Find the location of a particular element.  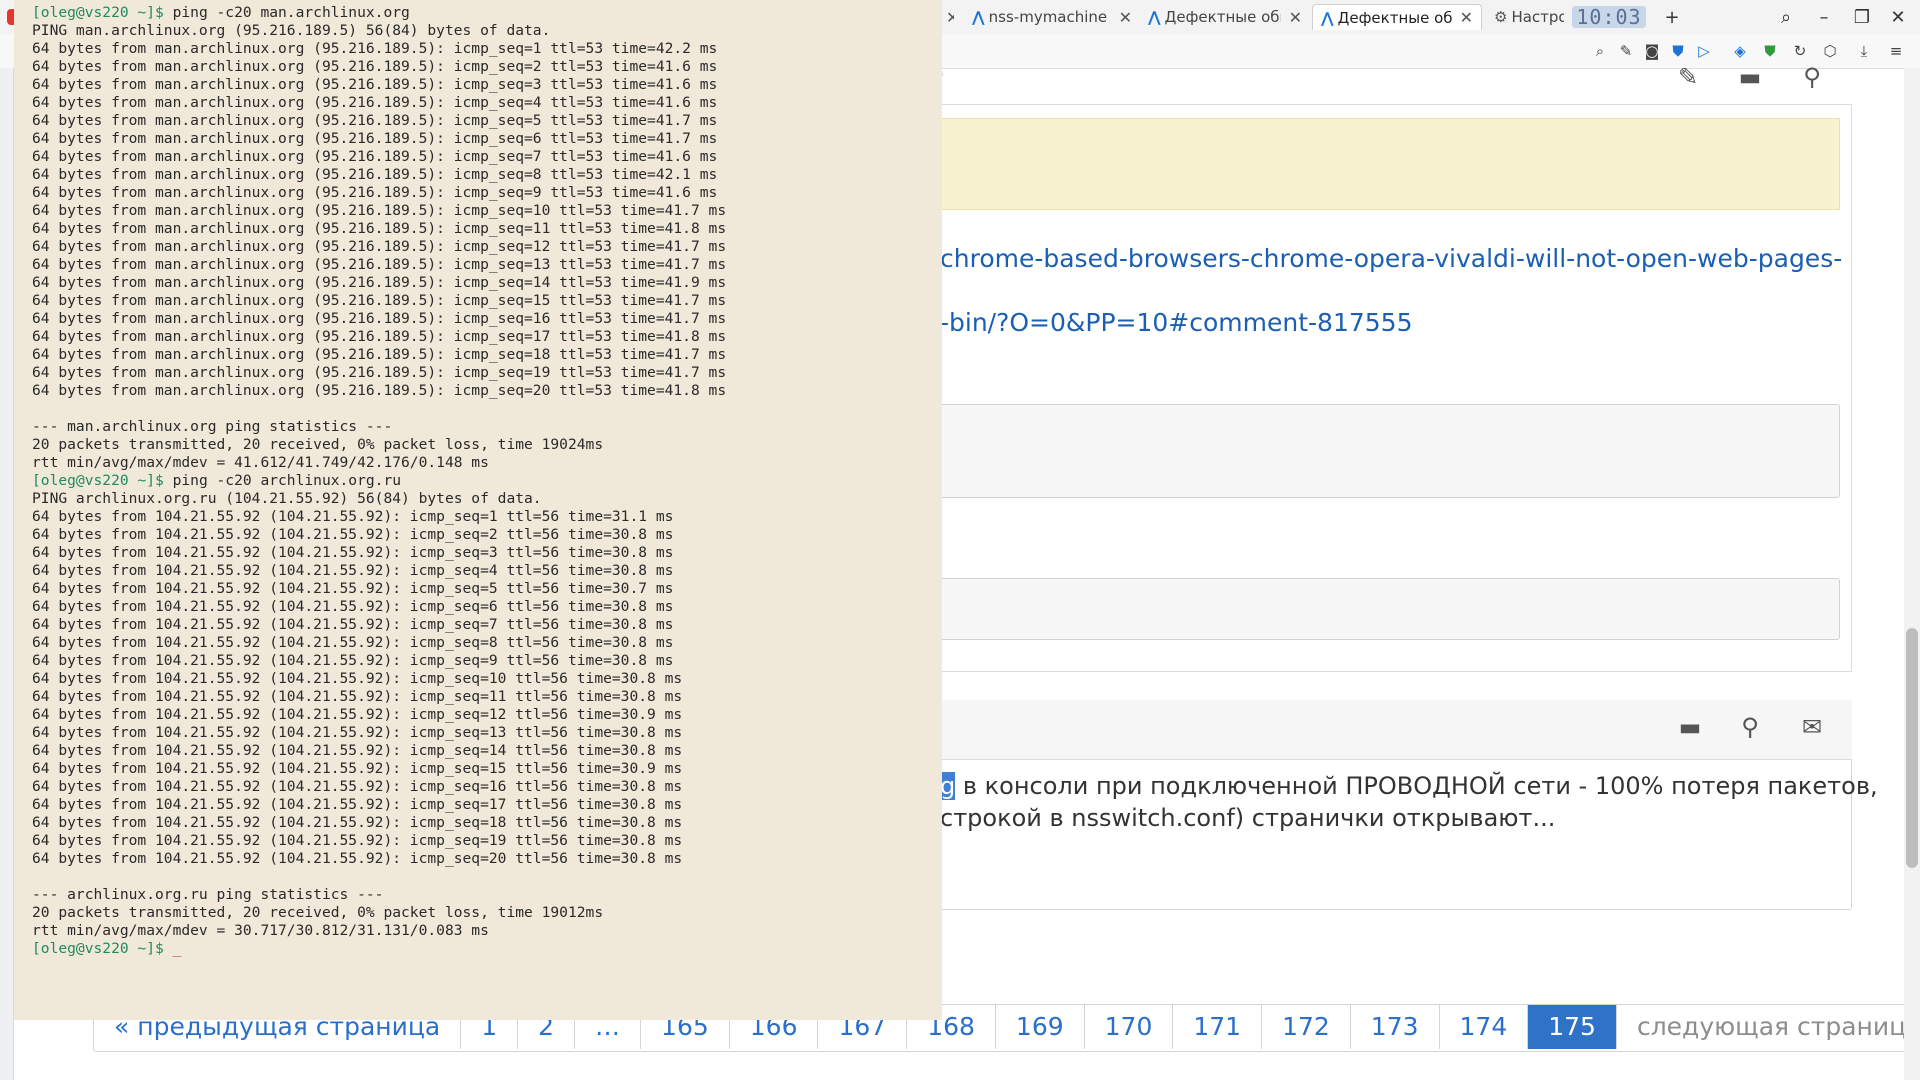

window-close-icon: ✕ is located at coordinates (1898, 17).